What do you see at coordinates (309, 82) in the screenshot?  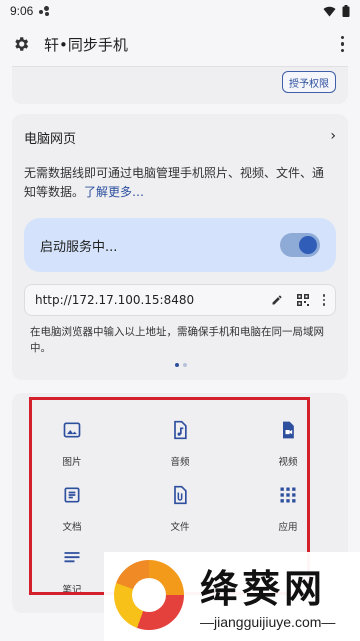 I see `grant-permission-button: 授予权限` at bounding box center [309, 82].